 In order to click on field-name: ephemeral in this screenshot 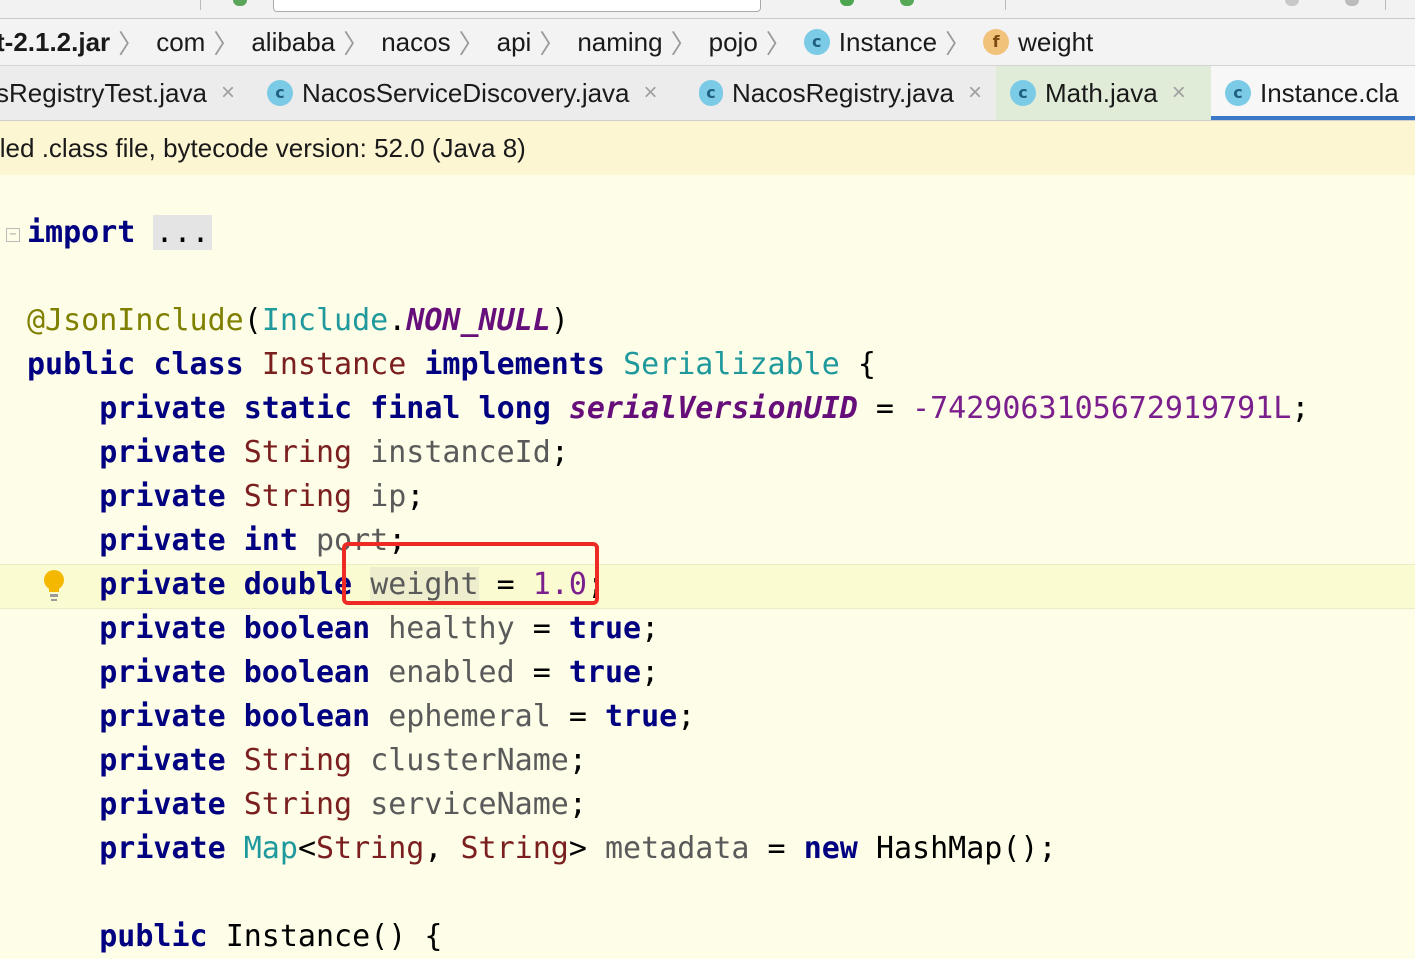, I will do `click(469, 716)`.